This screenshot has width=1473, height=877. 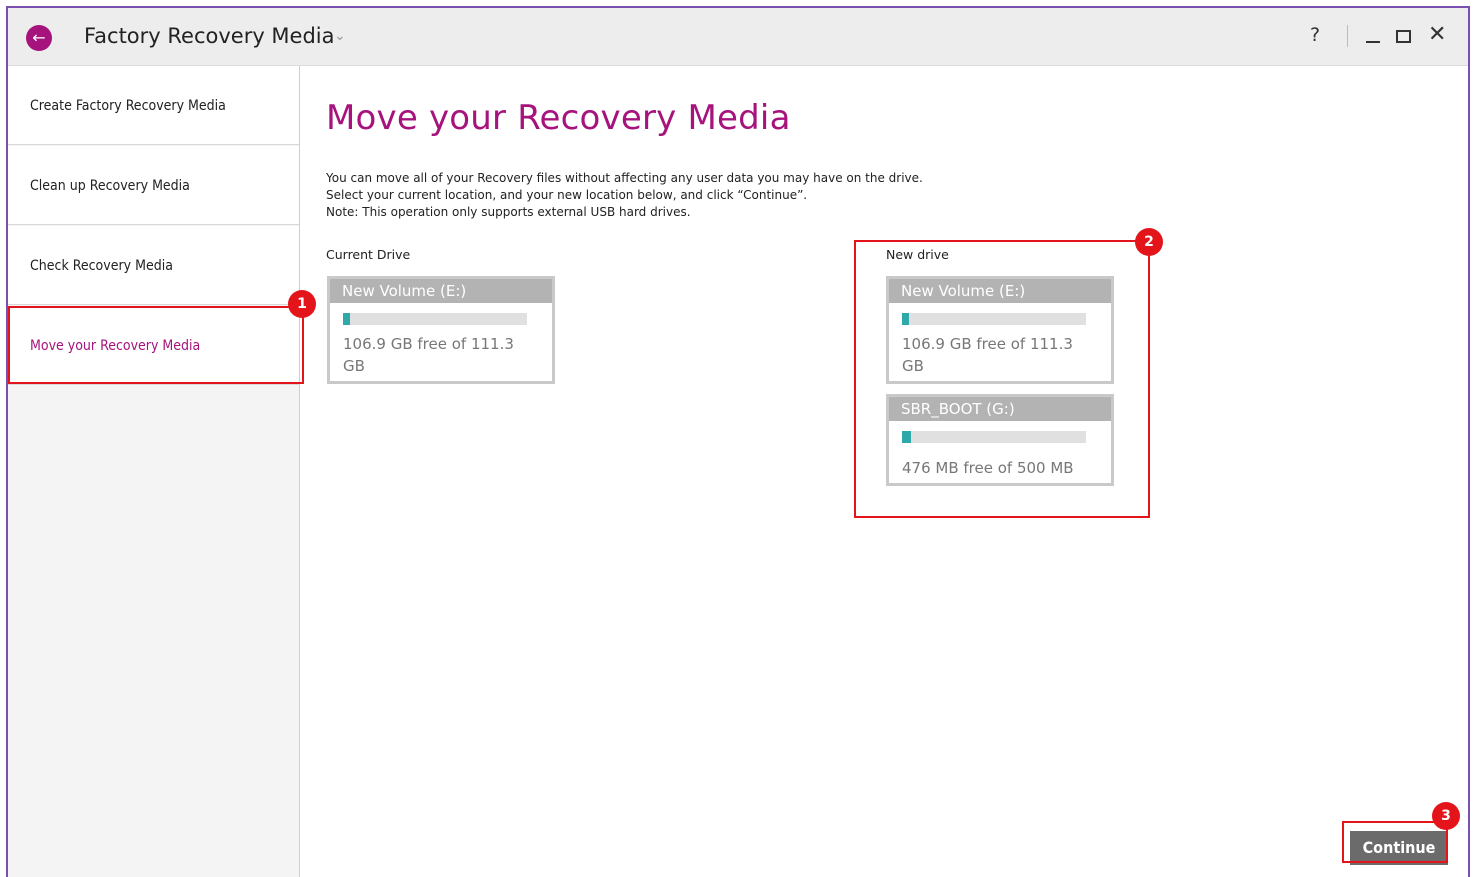 I want to click on callout-badge-2: 2, so click(x=1149, y=242).